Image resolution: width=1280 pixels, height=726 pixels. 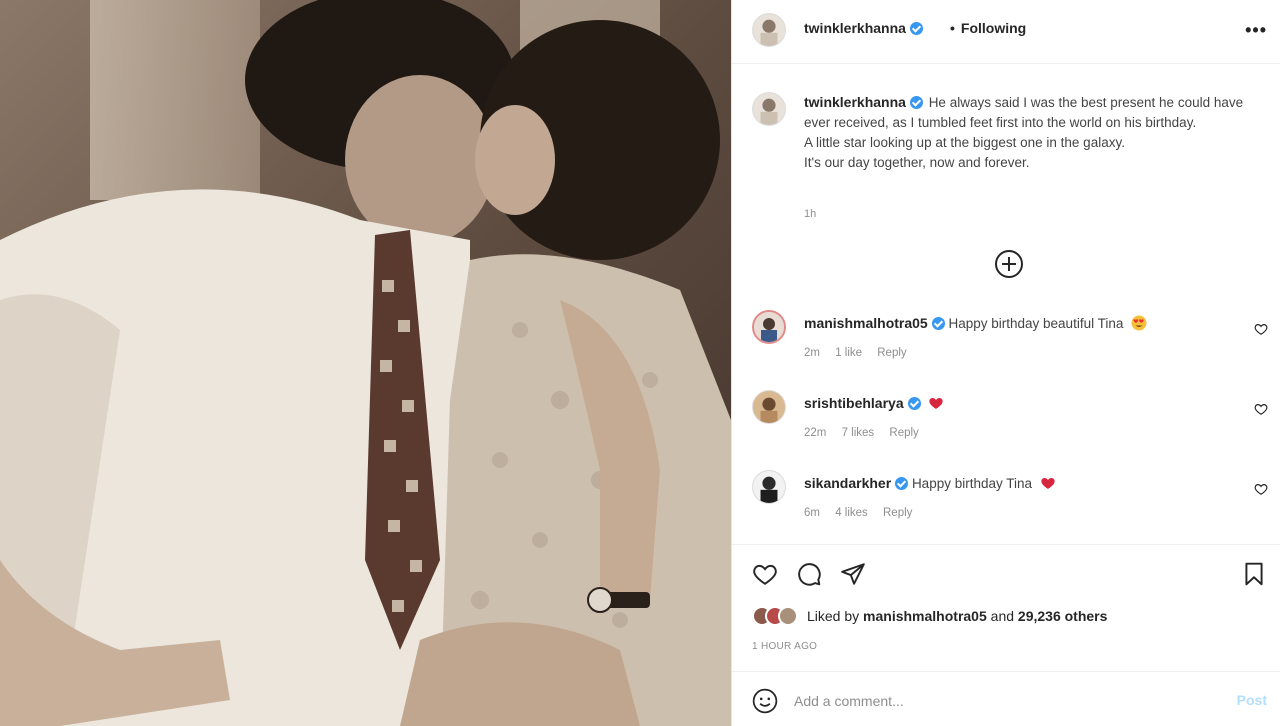 What do you see at coordinates (809, 574) in the screenshot?
I see `comment-bubble-icon` at bounding box center [809, 574].